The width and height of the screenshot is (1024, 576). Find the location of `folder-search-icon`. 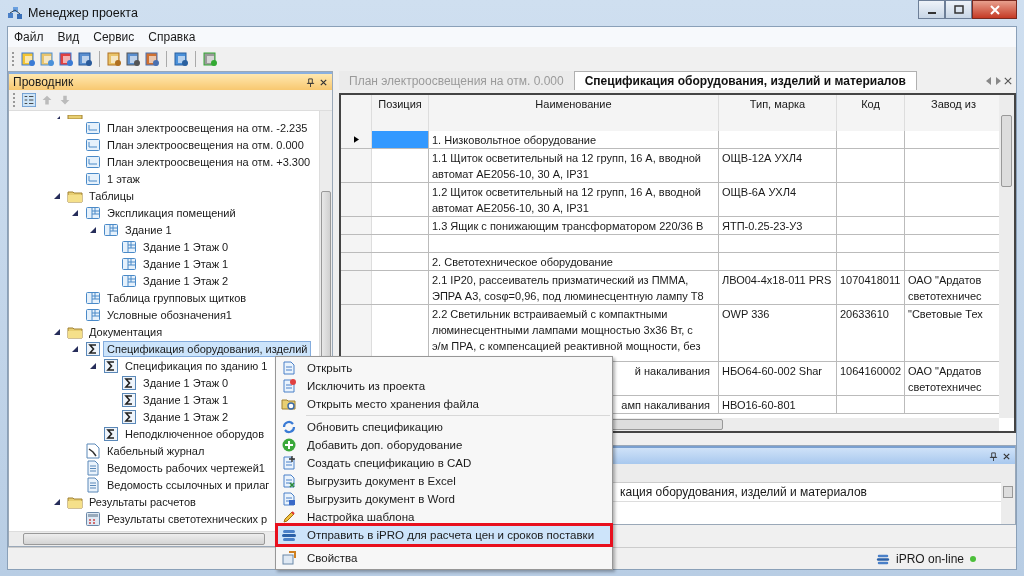

folder-search-icon is located at coordinates (289, 404).